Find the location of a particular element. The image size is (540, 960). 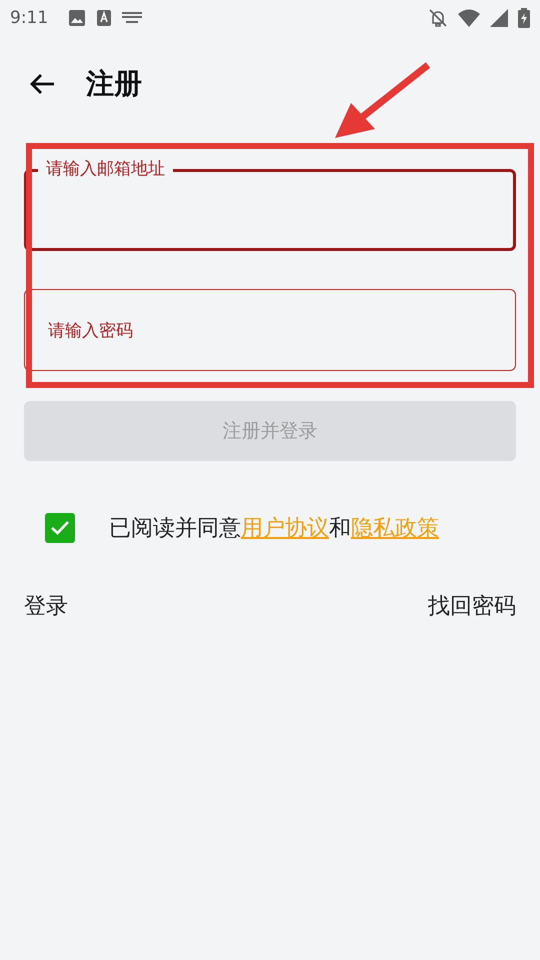

signal-icon is located at coordinates (499, 18).